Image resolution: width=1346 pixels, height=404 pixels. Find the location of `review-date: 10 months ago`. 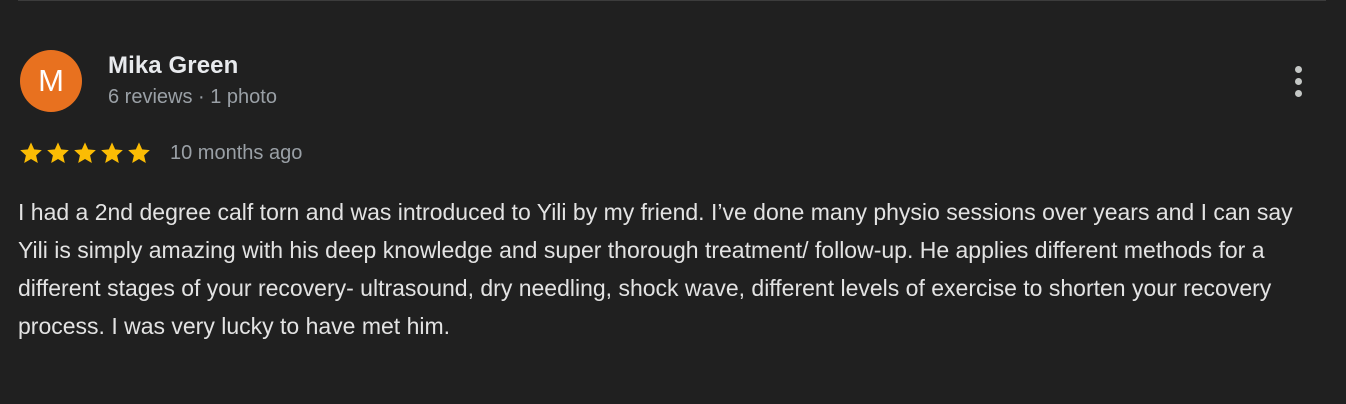

review-date: 10 months ago is located at coordinates (236, 152).